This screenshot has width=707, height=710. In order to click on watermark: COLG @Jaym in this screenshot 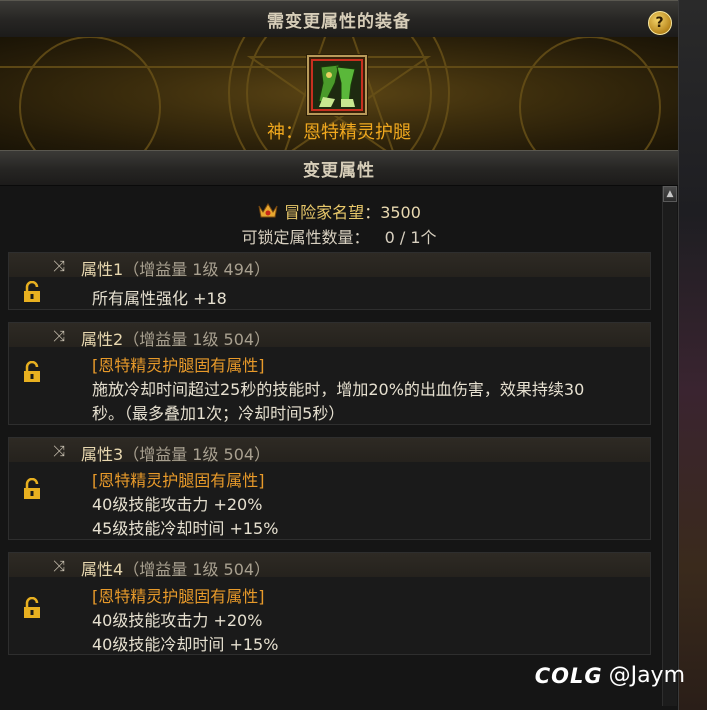, I will do `click(610, 675)`.